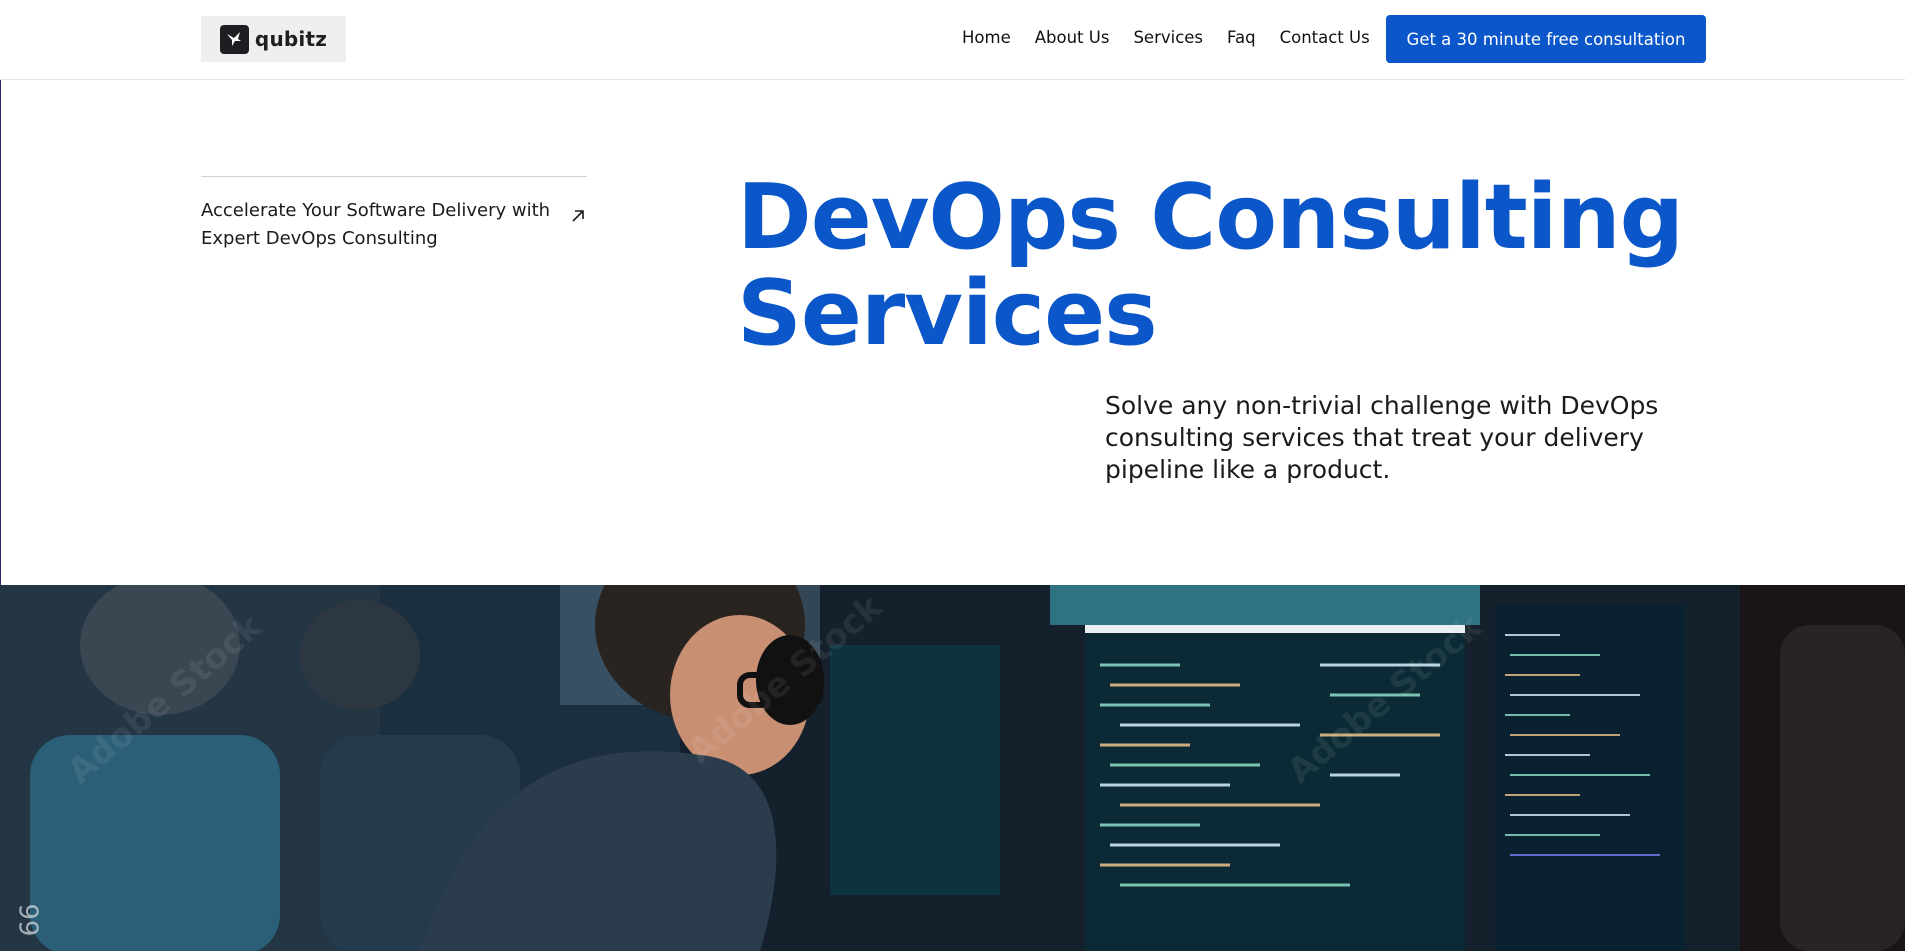 The width and height of the screenshot is (1905, 951). What do you see at coordinates (947, 313) in the screenshot?
I see `page-title-line-2: Services` at bounding box center [947, 313].